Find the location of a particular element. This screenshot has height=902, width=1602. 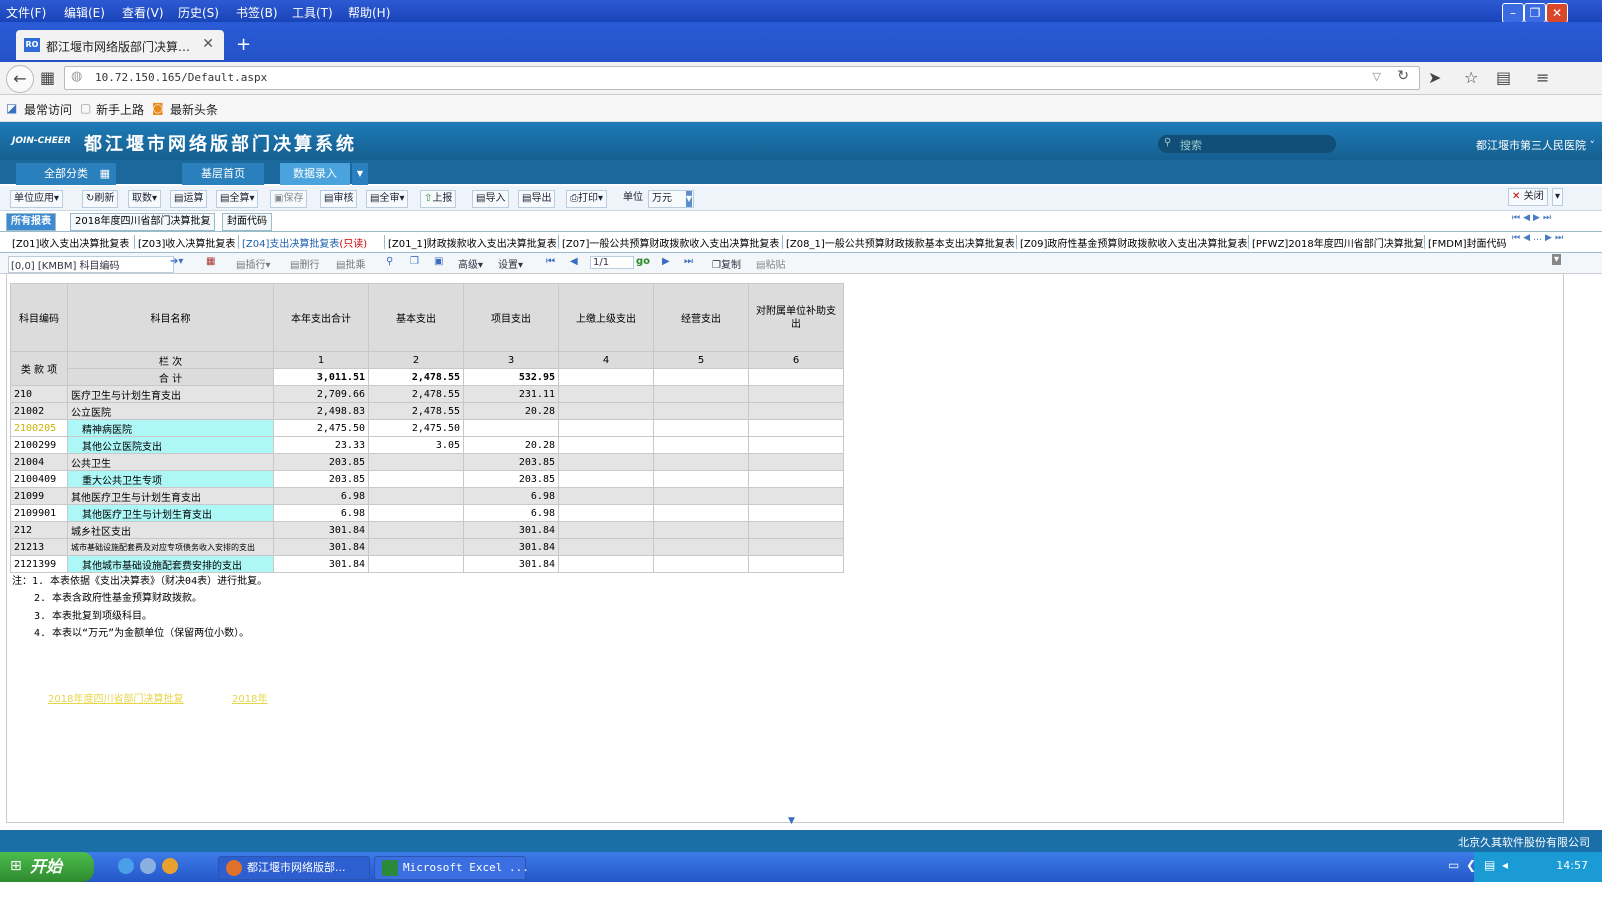

minimize-icon: – is located at coordinates (1513, 13).